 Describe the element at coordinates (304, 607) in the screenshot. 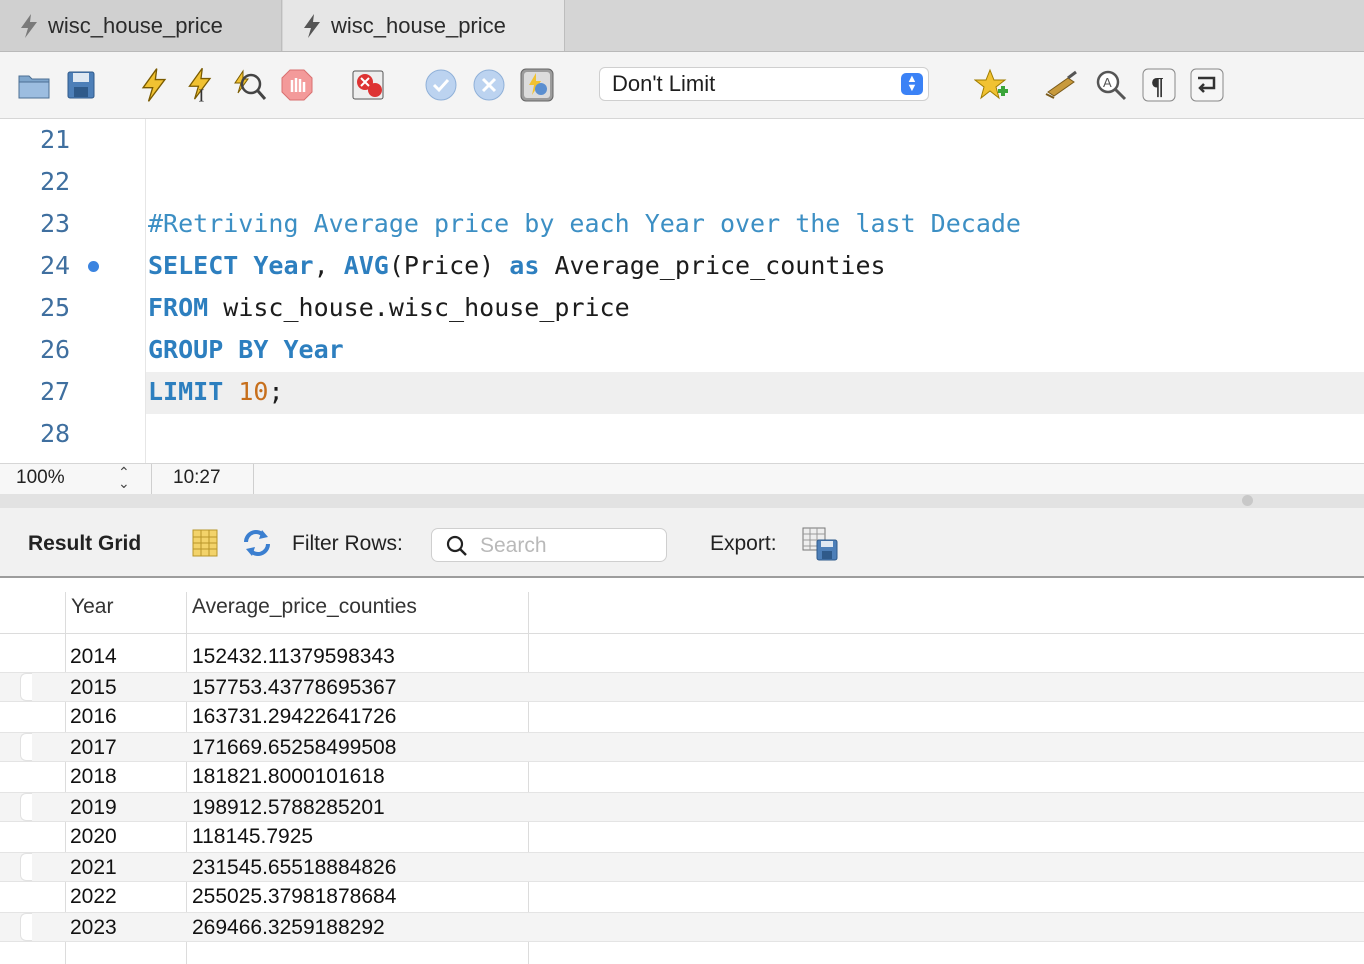

I see `column-header-average-price: Average_price_counties` at that location.